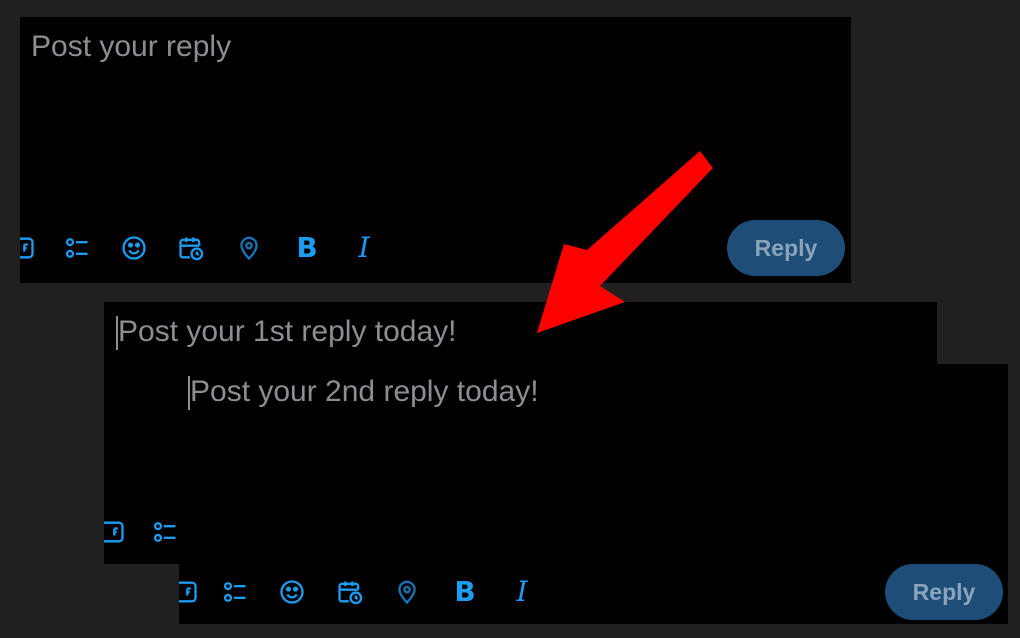  What do you see at coordinates (131, 47) in the screenshot?
I see `reply-placeholder: Post your reply` at bounding box center [131, 47].